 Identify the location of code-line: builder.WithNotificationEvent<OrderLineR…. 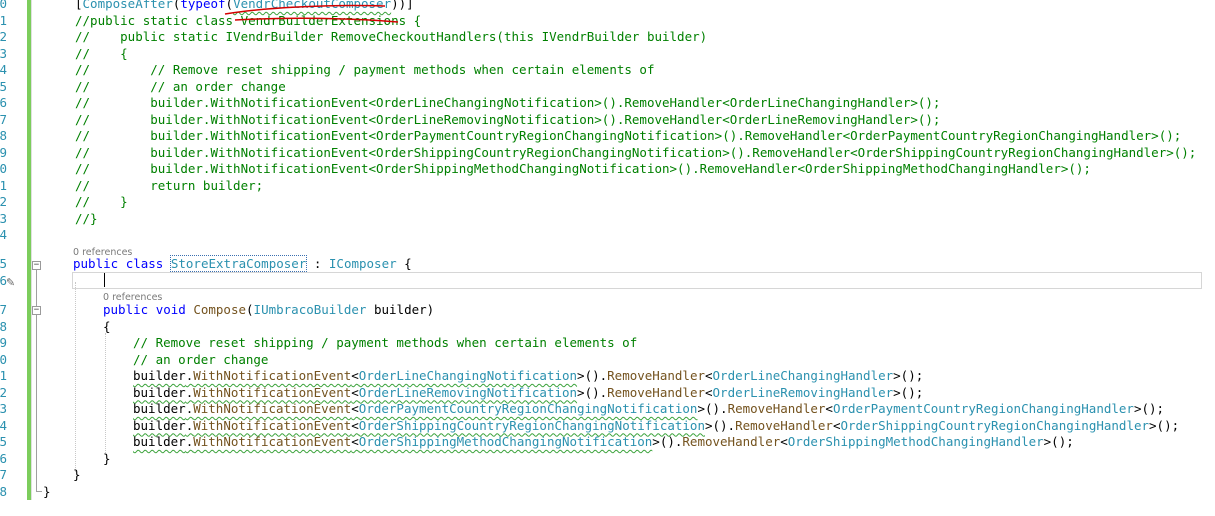
(528, 393).